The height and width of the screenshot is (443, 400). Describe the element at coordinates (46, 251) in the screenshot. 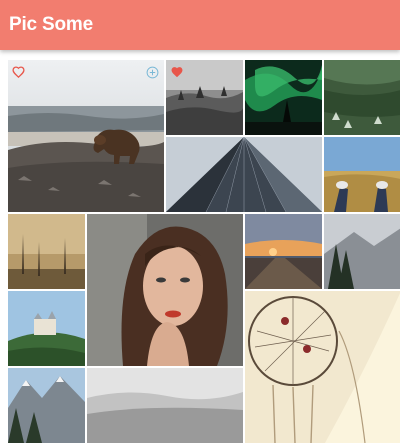

I see `photo-foggy-dead-trees` at that location.